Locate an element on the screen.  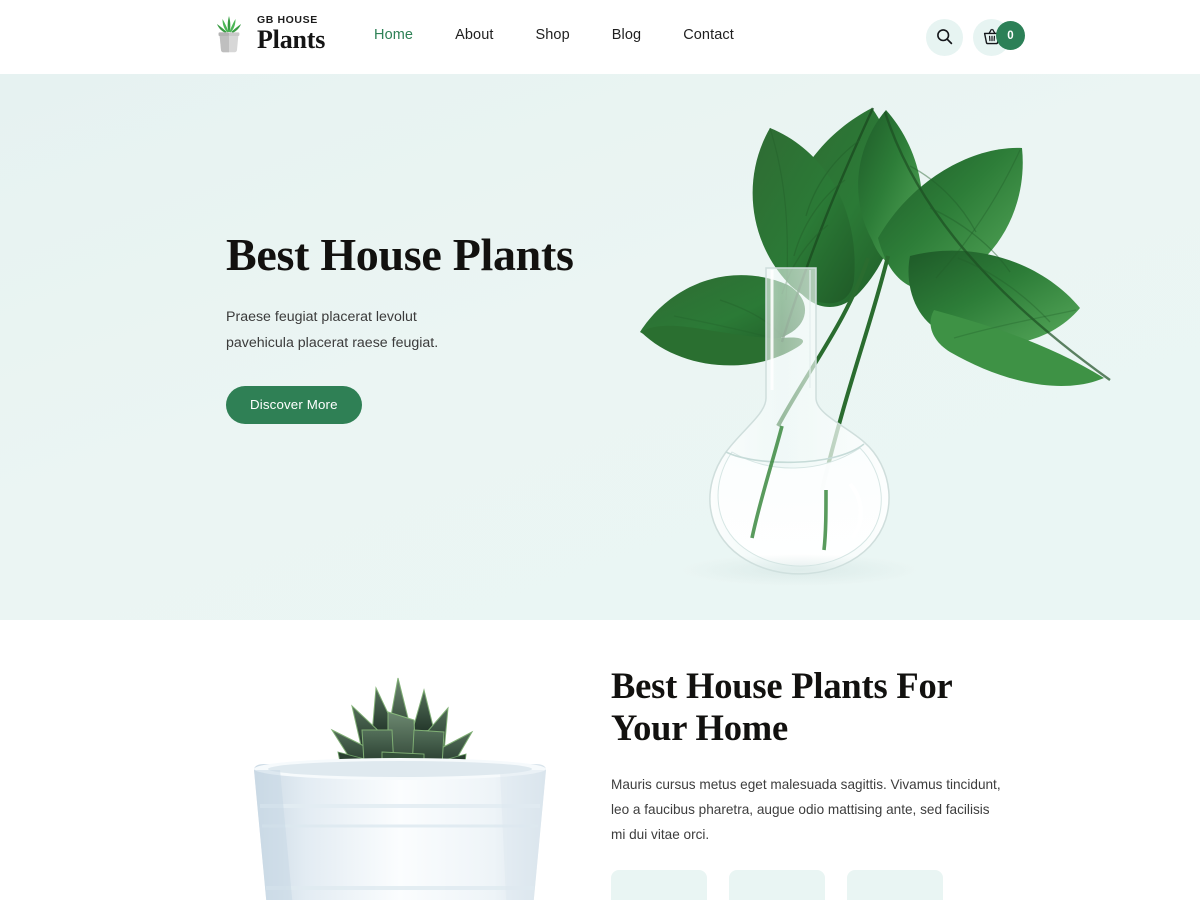
brand-logo: GB HOUSE Plants is located at coordinates (267, 34).